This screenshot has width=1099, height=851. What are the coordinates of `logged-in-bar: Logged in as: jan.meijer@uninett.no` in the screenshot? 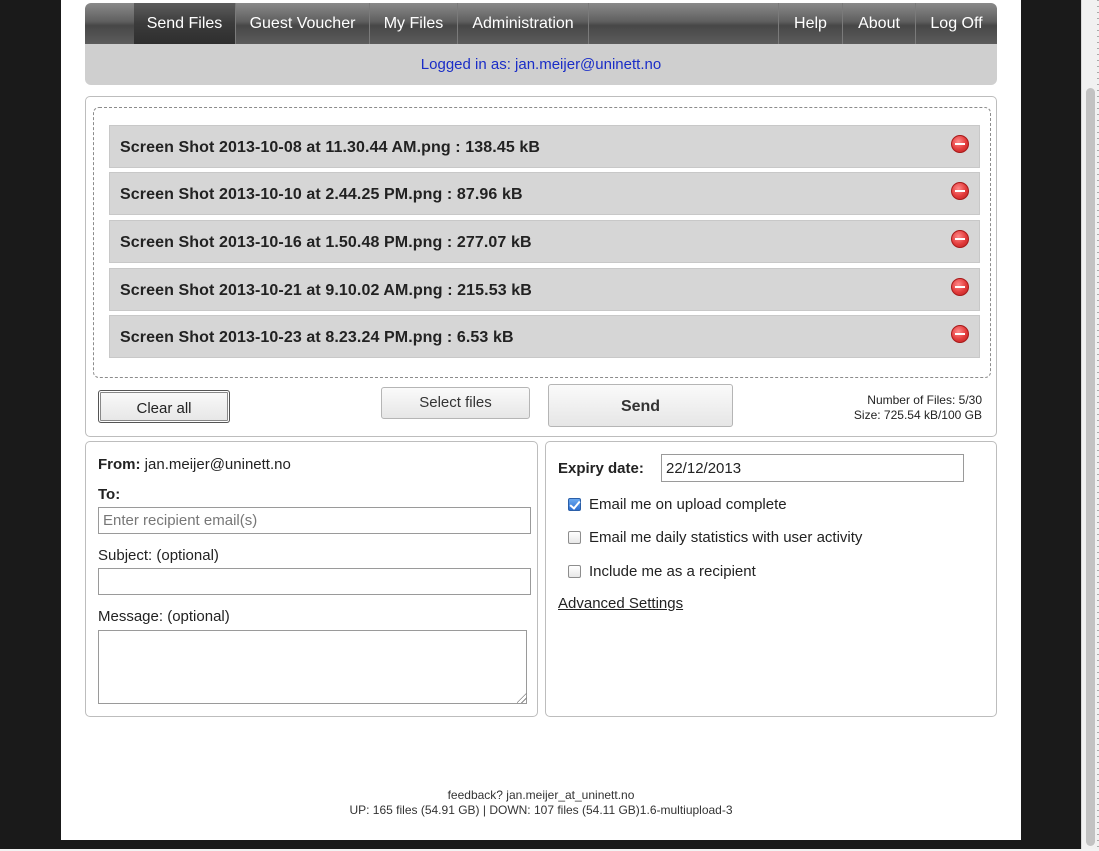 It's located at (541, 64).